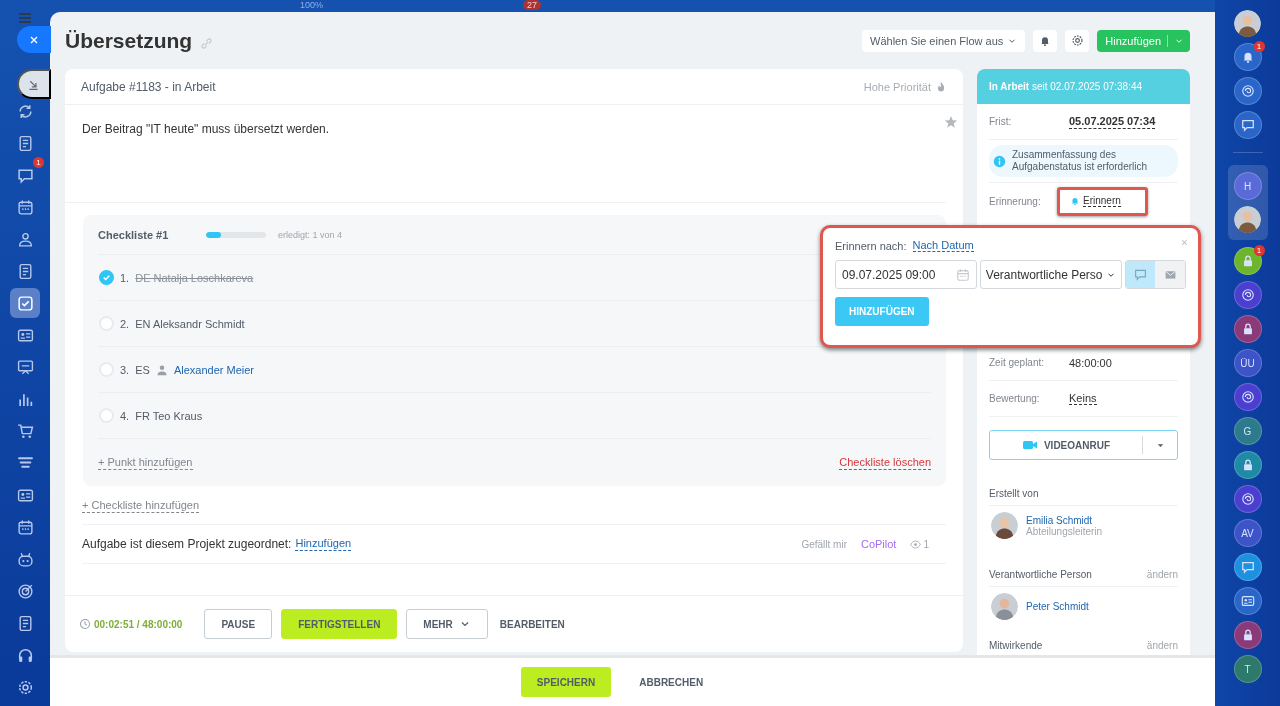 The width and height of the screenshot is (1280, 706). I want to click on info-icon, so click(999, 161).